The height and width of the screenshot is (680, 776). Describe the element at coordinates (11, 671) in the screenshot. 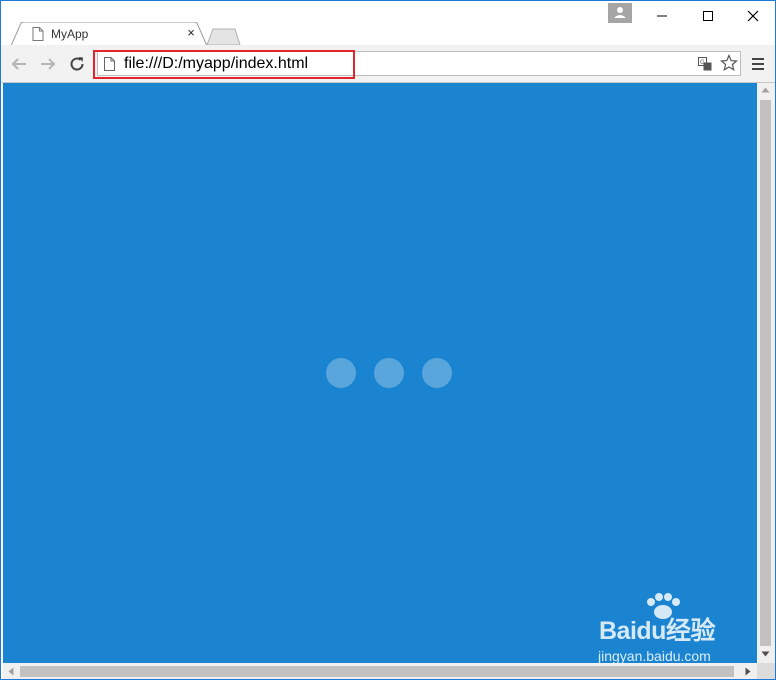

I see `scroll-left-icon` at that location.